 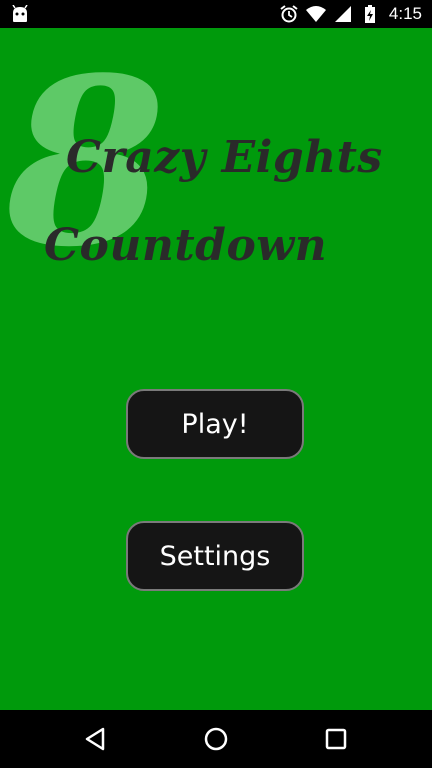 I want to click on play-button: Play!, so click(x=215, y=424).